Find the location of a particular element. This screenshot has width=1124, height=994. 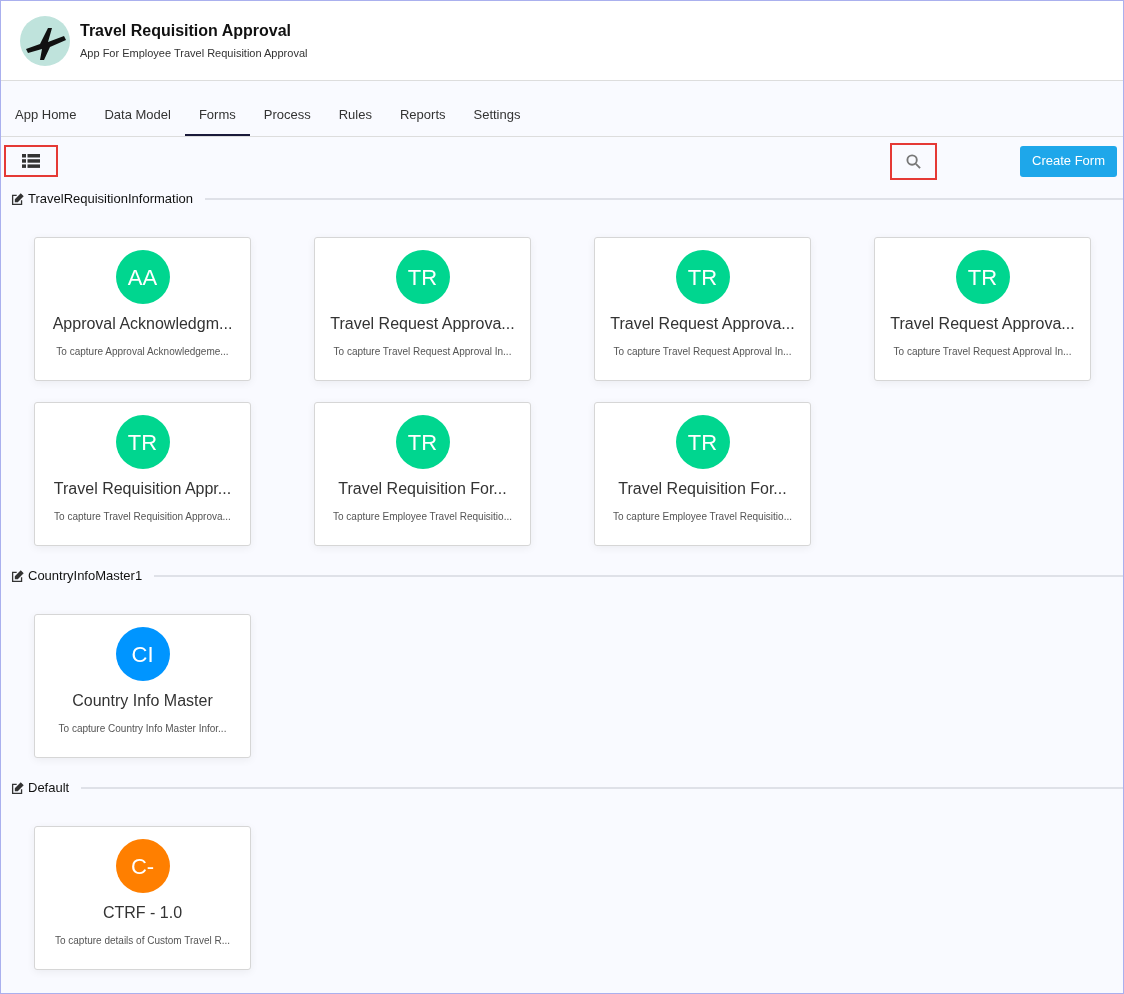

section-title: CountryInfoMaster1 is located at coordinates (85, 576).